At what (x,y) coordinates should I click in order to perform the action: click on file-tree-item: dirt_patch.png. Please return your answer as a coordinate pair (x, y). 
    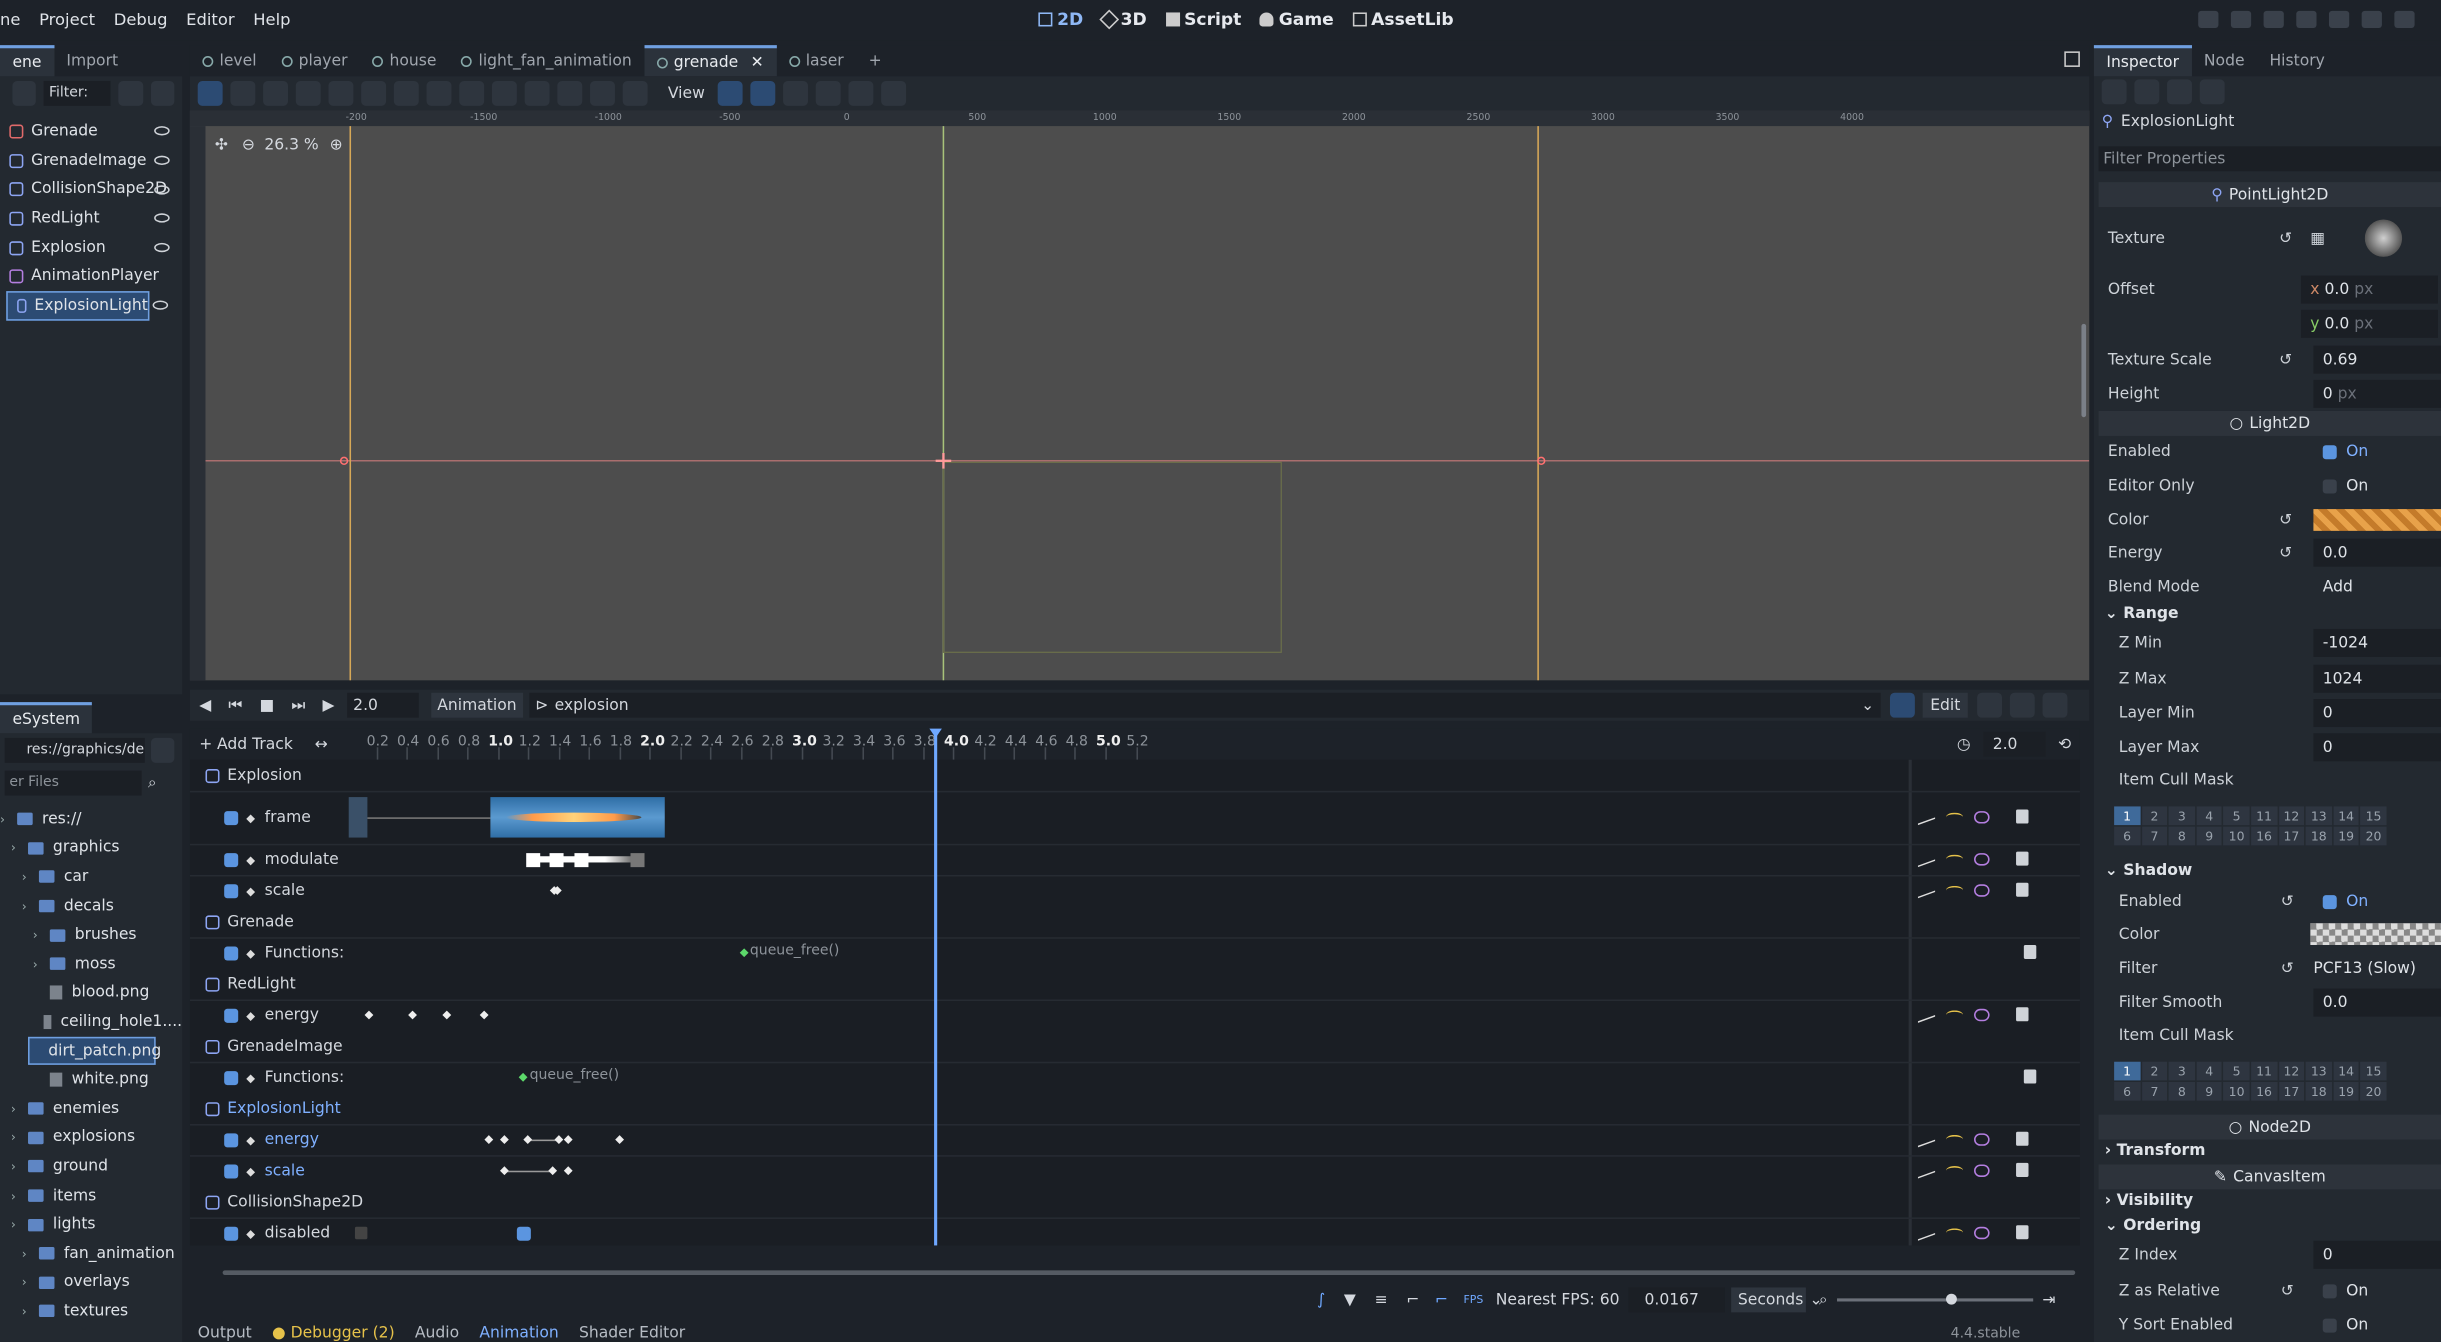
    Looking at the image, I should click on (94, 1051).